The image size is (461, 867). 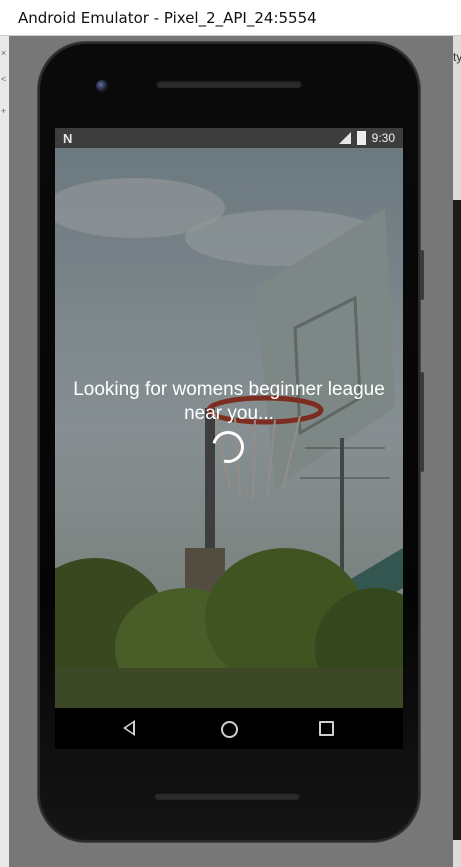 I want to click on background-window-dark-panel, so click(x=457, y=520).